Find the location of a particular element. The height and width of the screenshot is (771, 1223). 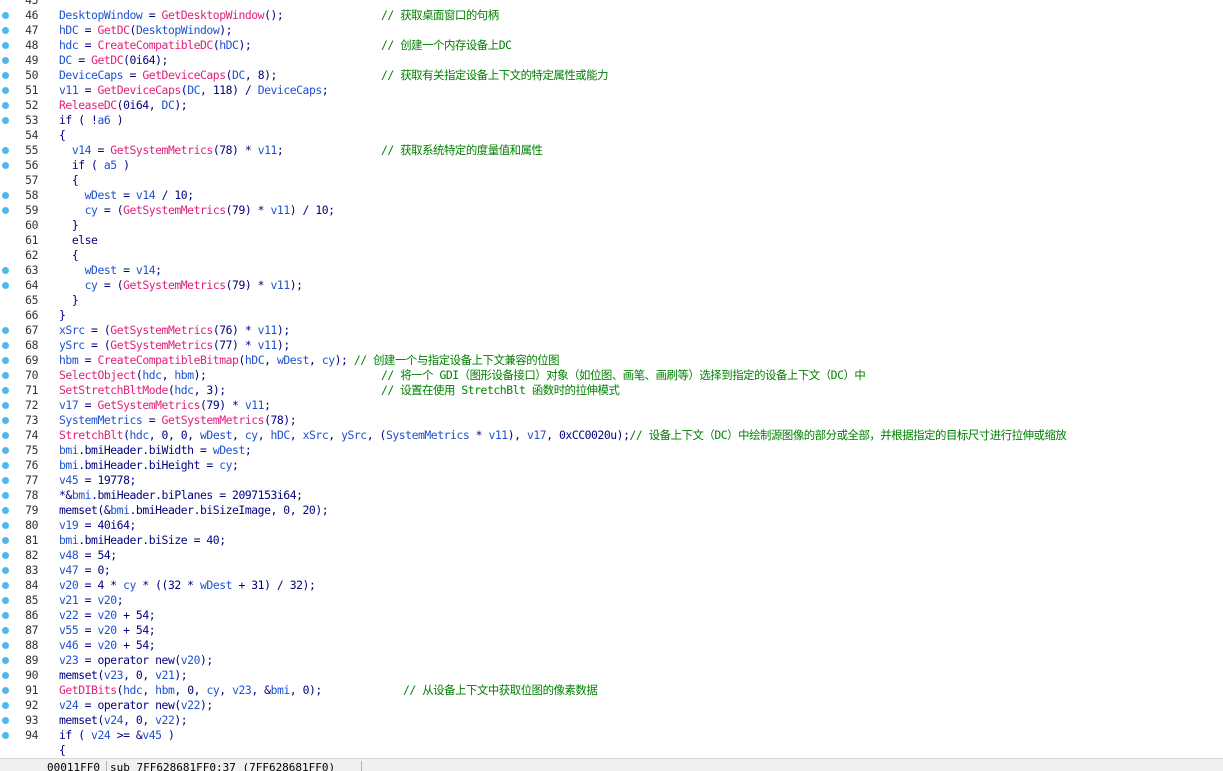

code-line: 49 DC = GetDC(0i64); is located at coordinates (611, 60).